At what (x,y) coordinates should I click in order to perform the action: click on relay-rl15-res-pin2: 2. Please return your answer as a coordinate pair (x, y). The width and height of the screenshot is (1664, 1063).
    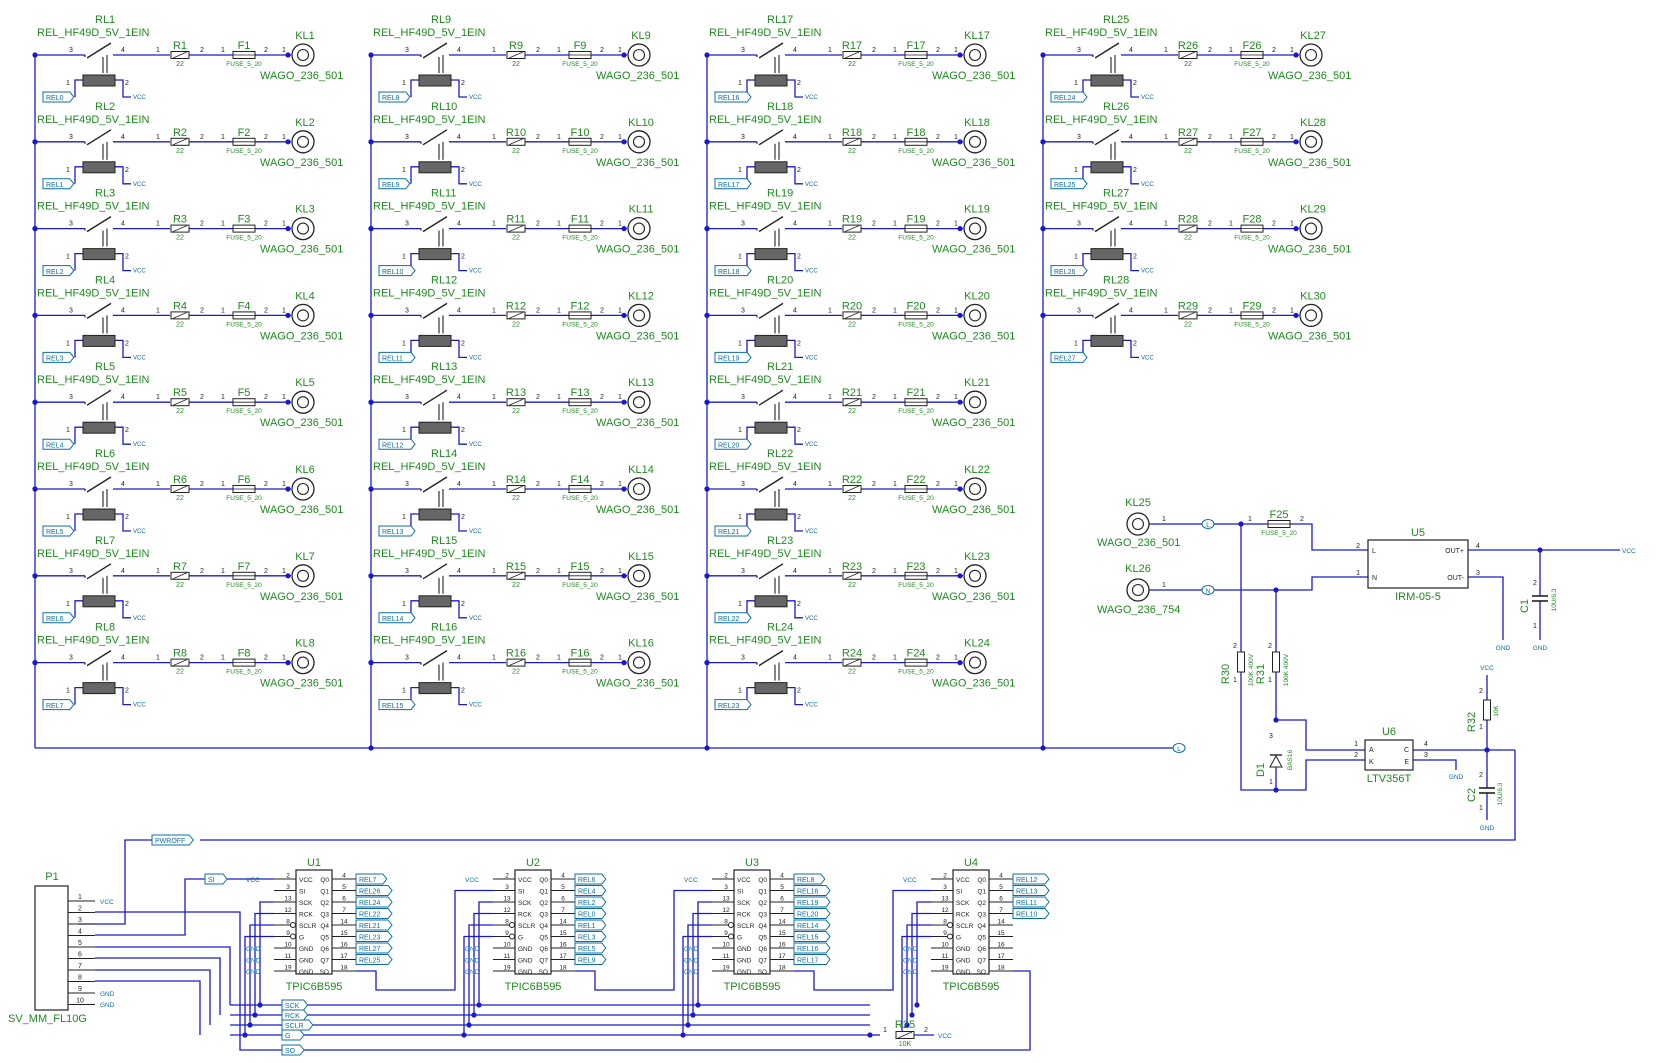
    Looking at the image, I should click on (538, 571).